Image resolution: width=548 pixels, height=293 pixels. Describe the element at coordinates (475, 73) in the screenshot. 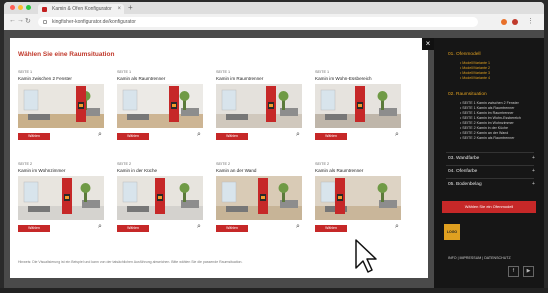

I see `sidebar-option: • Modell/Variante 3` at that location.